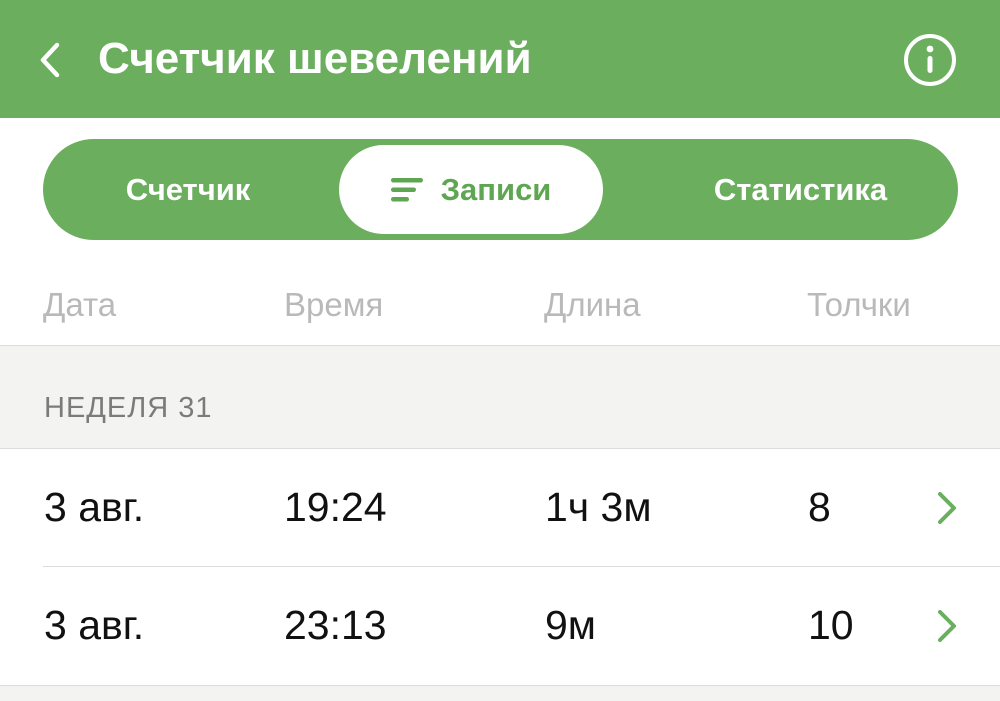 The height and width of the screenshot is (701, 1000). I want to click on column-header-kicks: Толчки, so click(859, 304).